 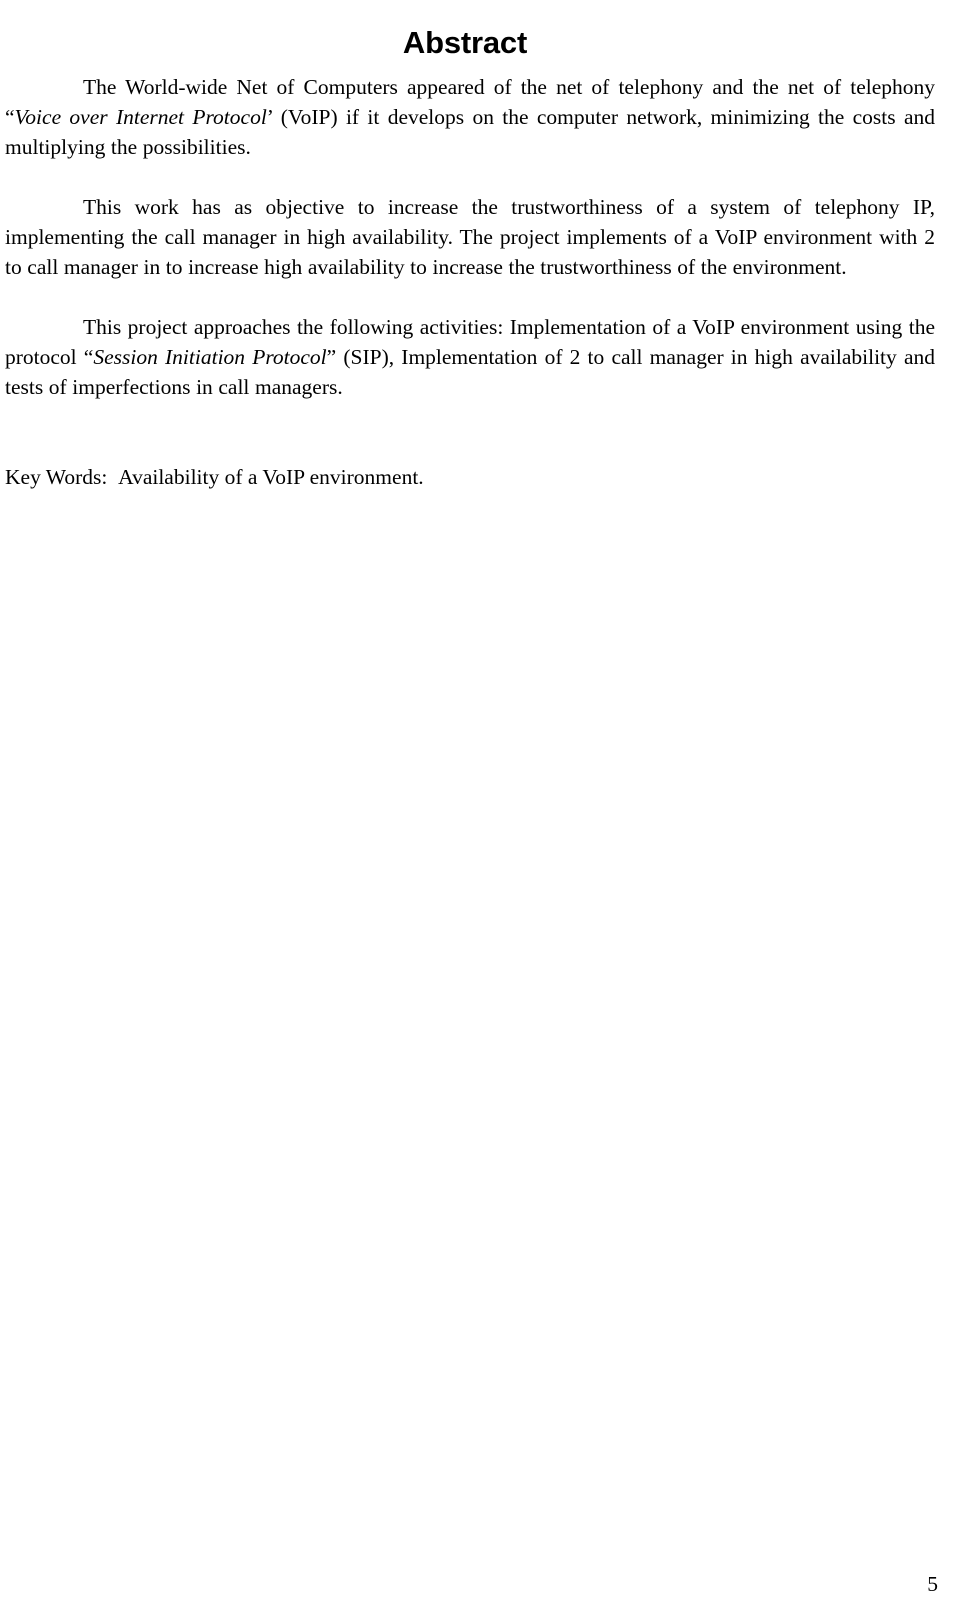 I want to click on paragraph-1-italic-term: Voice over Internet Protocol, so click(x=140, y=117).